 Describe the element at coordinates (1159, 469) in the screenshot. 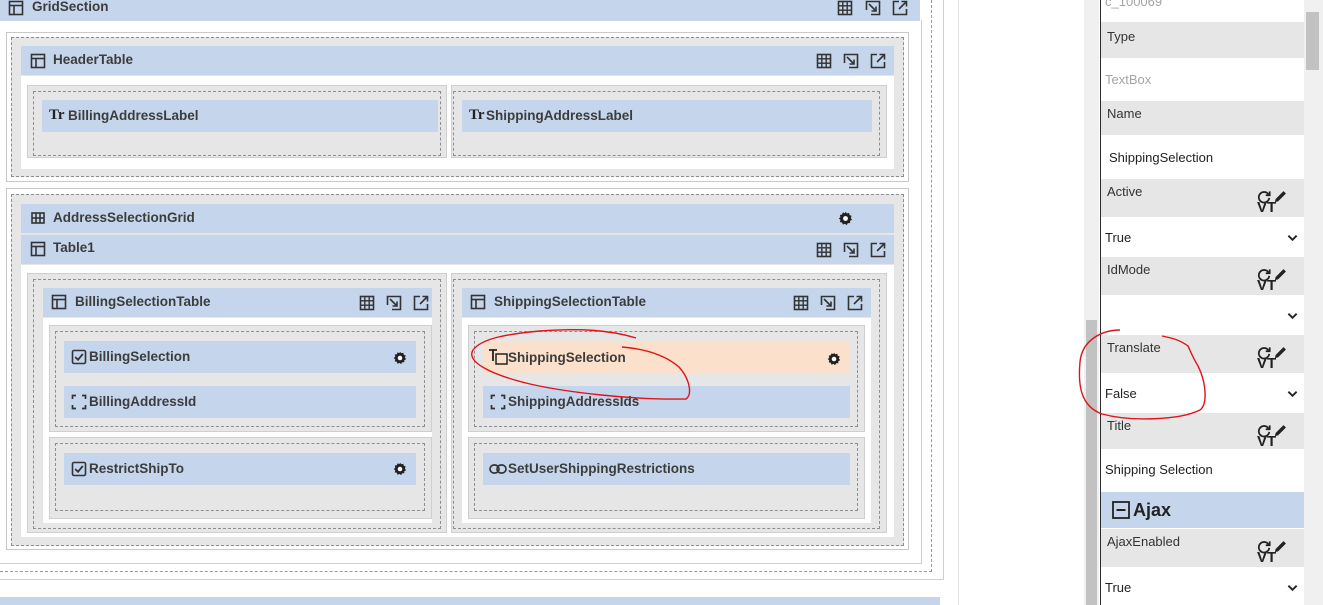

I see `prop-title-value-text: Shipping Selection` at that location.